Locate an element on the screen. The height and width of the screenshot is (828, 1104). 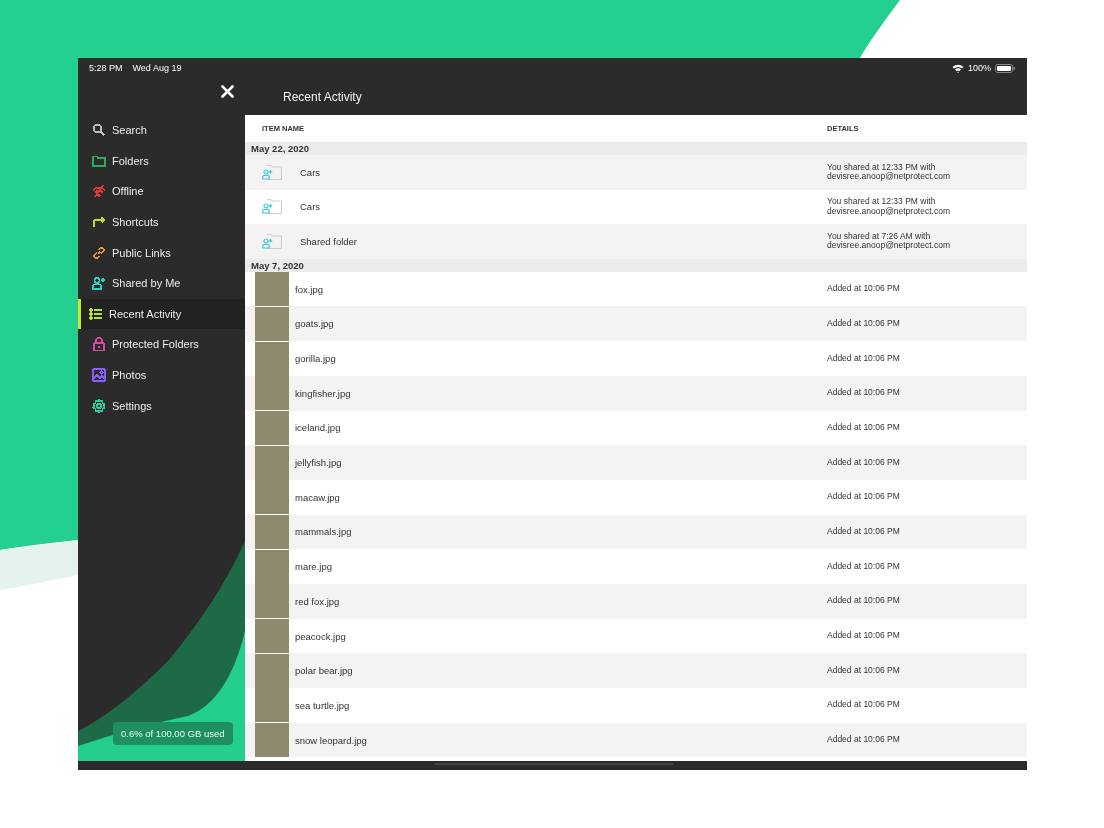
sidebar-item: Folders is located at coordinates (161, 161).